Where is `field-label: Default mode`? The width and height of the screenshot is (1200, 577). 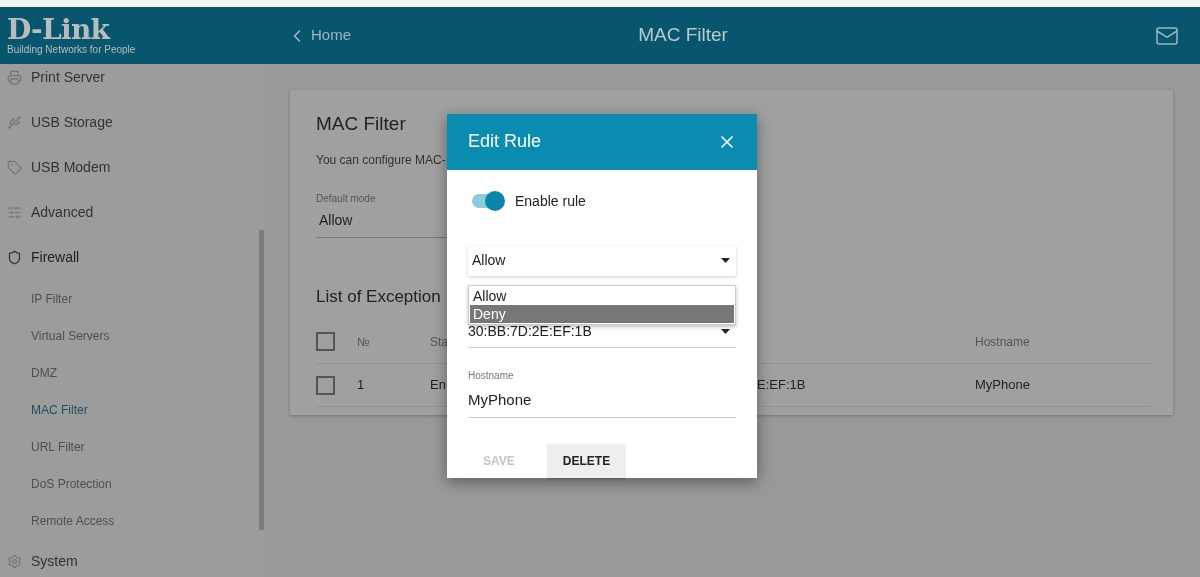 field-label: Default mode is located at coordinates (346, 198).